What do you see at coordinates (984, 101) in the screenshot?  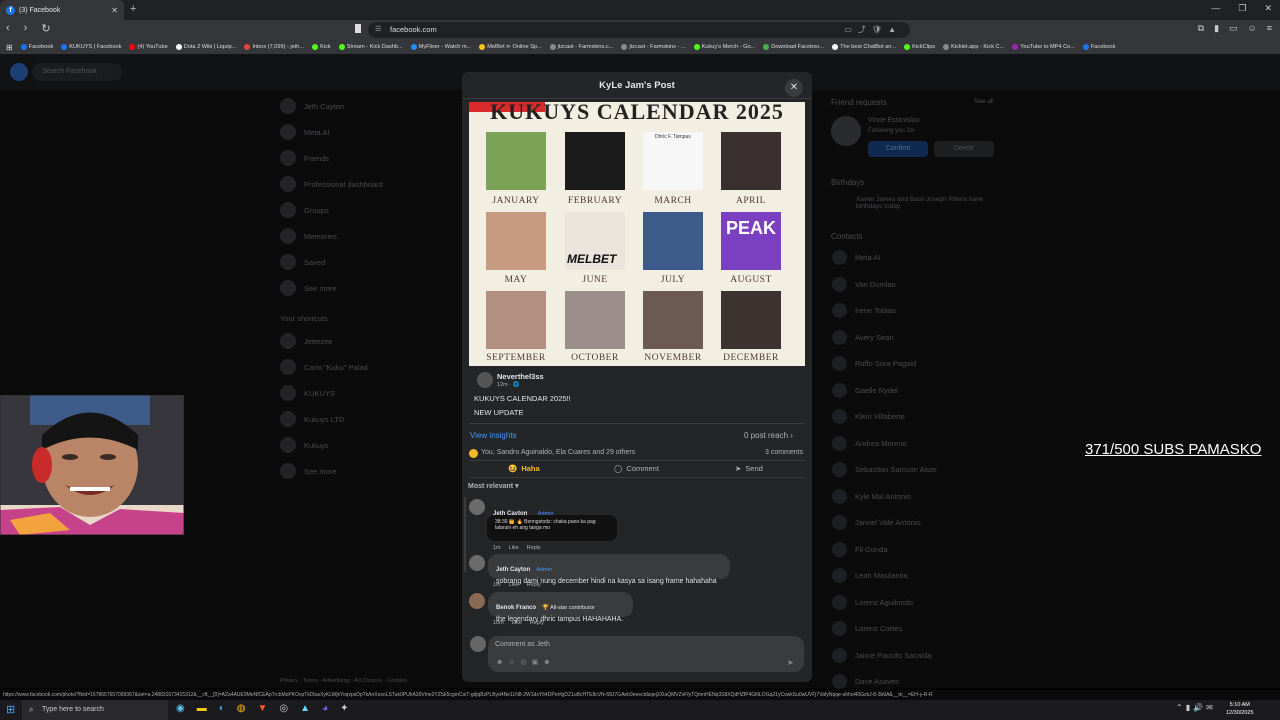 I see `see-all-link: See all` at bounding box center [984, 101].